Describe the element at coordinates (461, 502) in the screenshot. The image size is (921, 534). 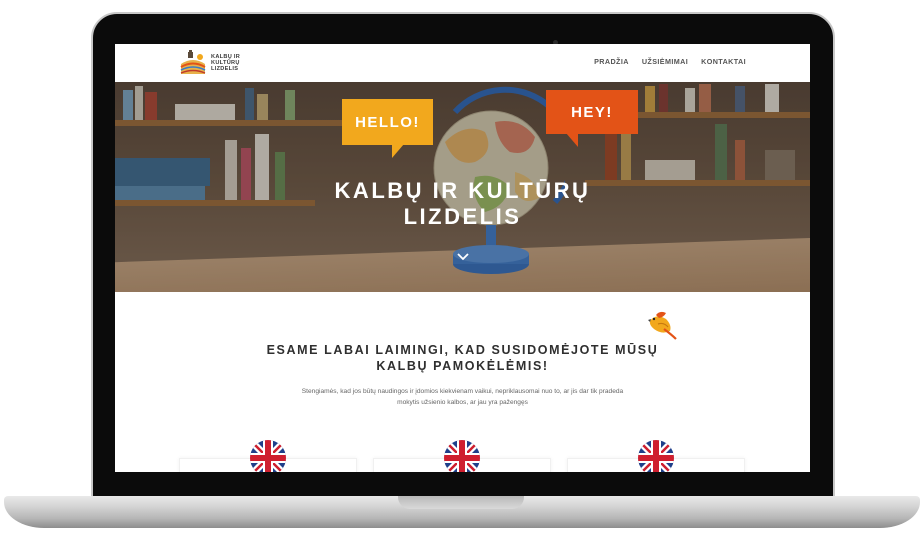
I see `laptop-notch` at that location.